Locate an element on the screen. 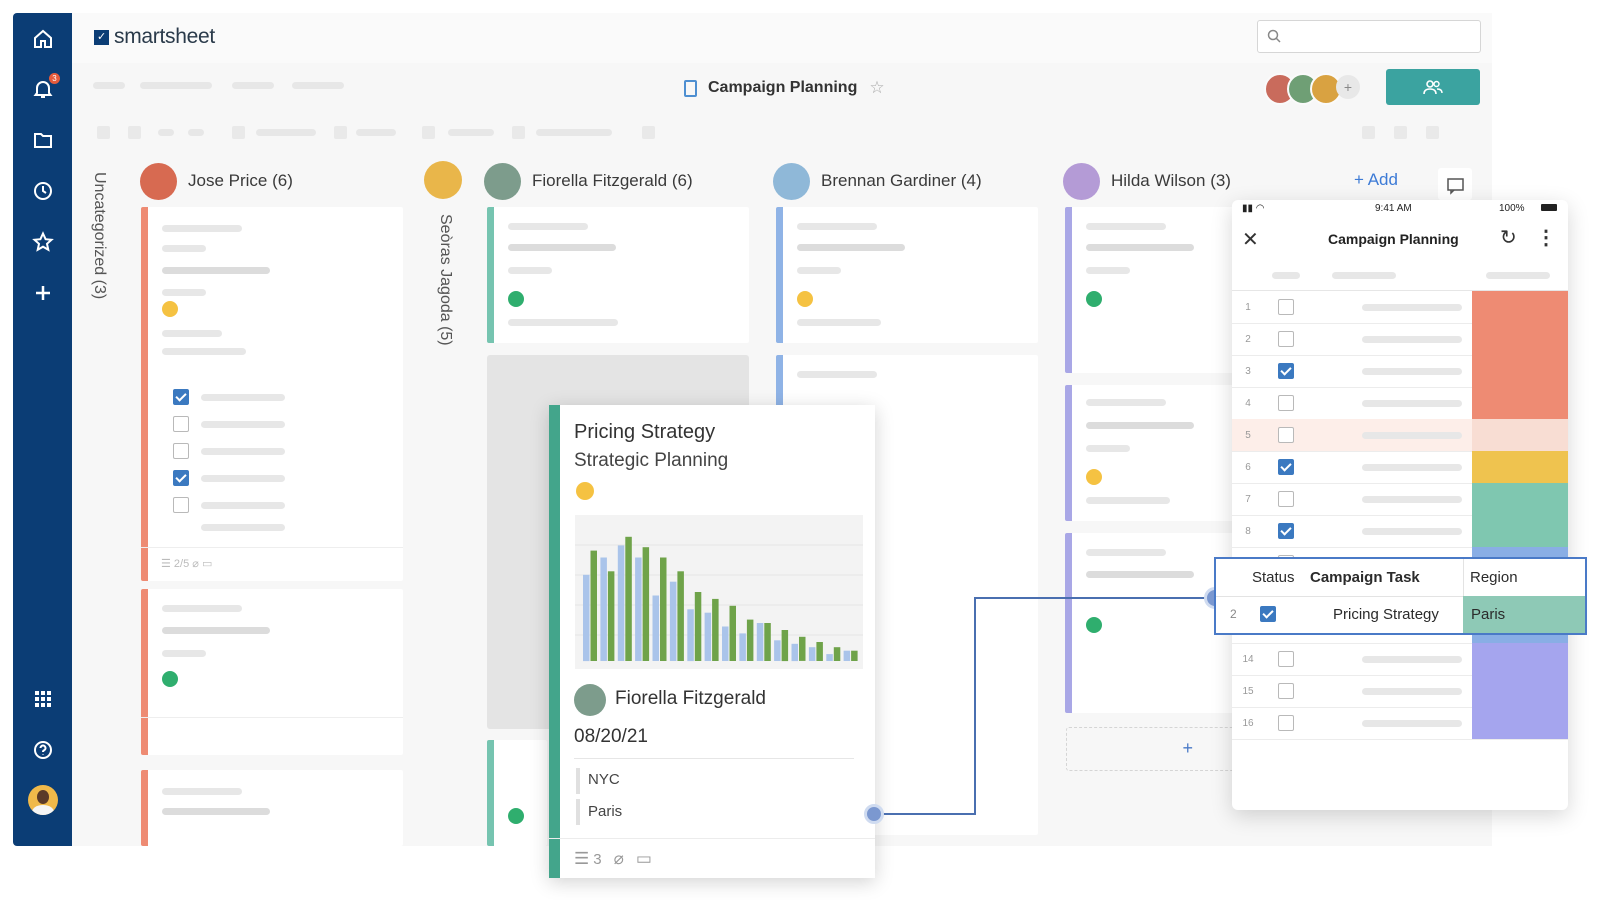 Image resolution: width=1600 pixels, height=900 pixels. lane-header: Brennan Gardiner (4) is located at coordinates (877, 181).